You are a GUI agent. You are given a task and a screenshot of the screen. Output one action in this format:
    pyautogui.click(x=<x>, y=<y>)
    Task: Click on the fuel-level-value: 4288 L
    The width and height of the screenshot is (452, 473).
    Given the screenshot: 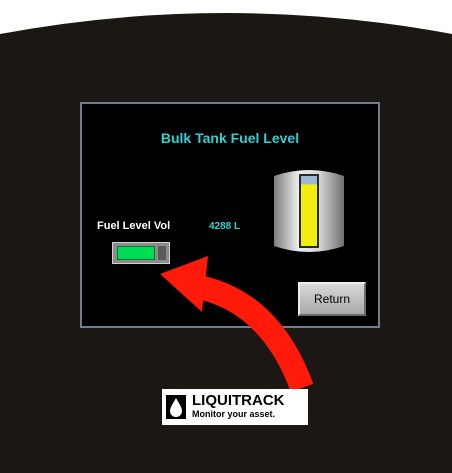 What is the action you would take?
    pyautogui.click(x=225, y=226)
    